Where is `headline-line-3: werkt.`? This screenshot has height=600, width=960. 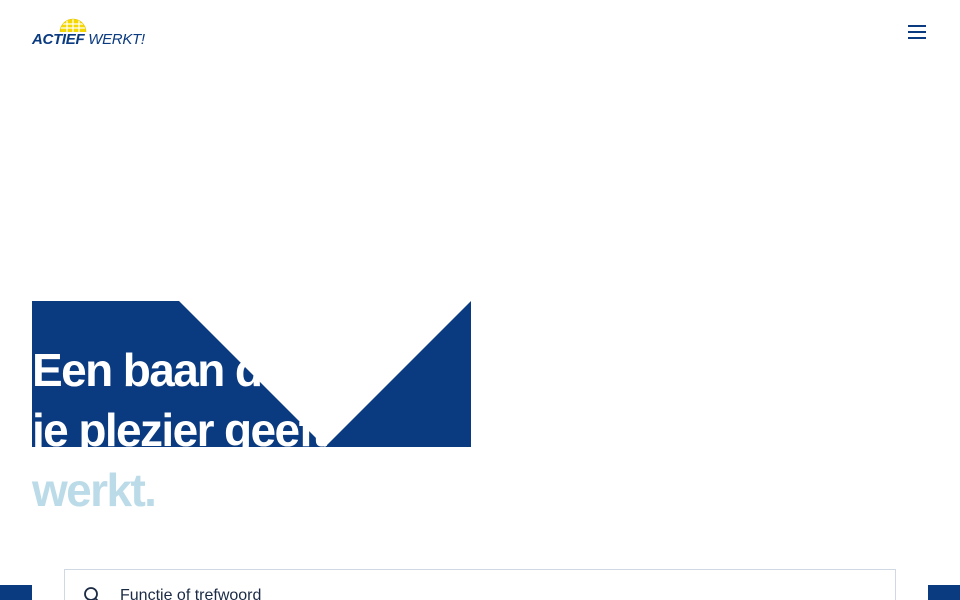
headline-line-3: werkt. is located at coordinates (94, 490).